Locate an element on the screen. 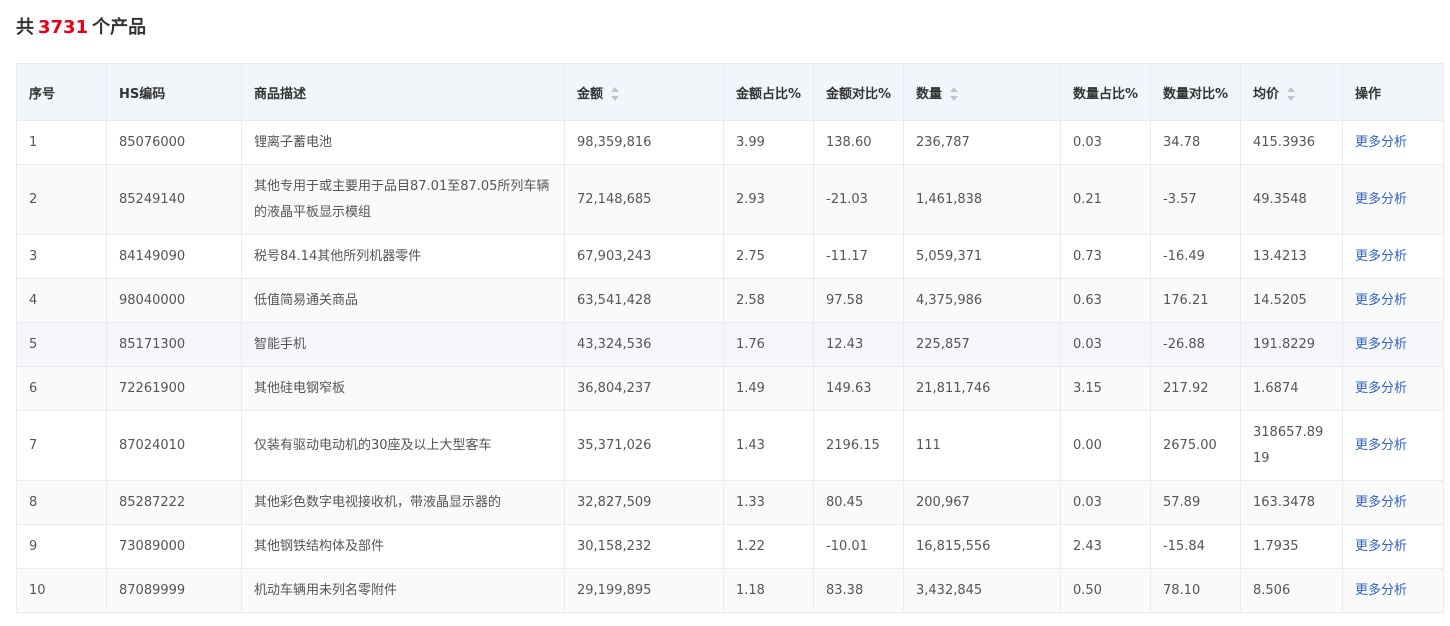 This screenshot has width=1450, height=626. summary-suffix: 个产品 is located at coordinates (119, 27).